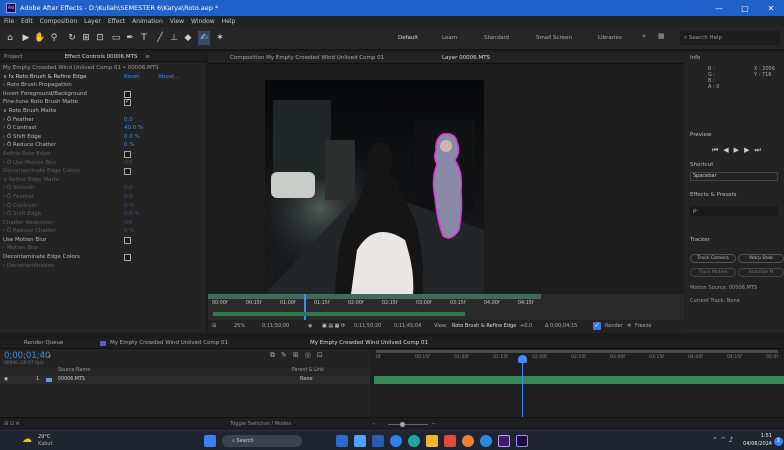 The height and width of the screenshot is (450, 784). I want to click on property-value: Off, so click(128, 163).